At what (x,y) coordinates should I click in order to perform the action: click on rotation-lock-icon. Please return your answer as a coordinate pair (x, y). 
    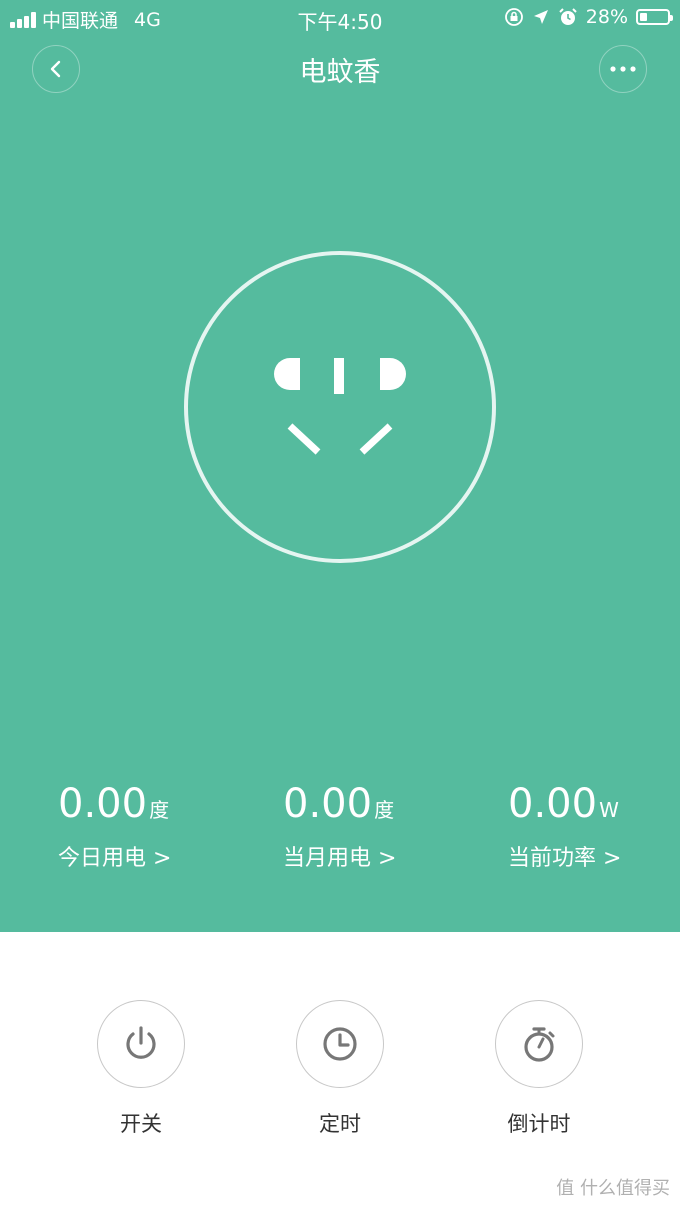
    Looking at the image, I should click on (513, 17).